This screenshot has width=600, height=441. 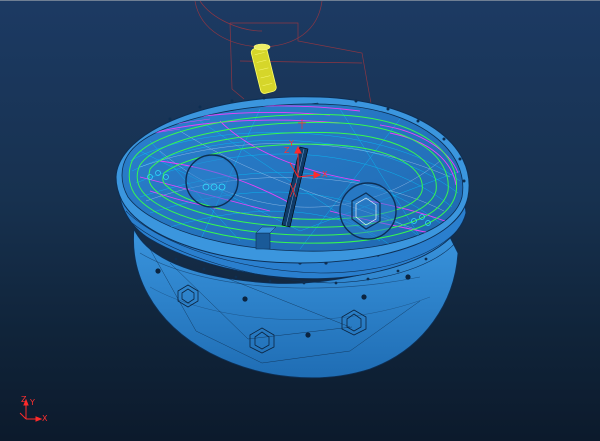 I want to click on view-z-label: Z, so click(x=24, y=399).